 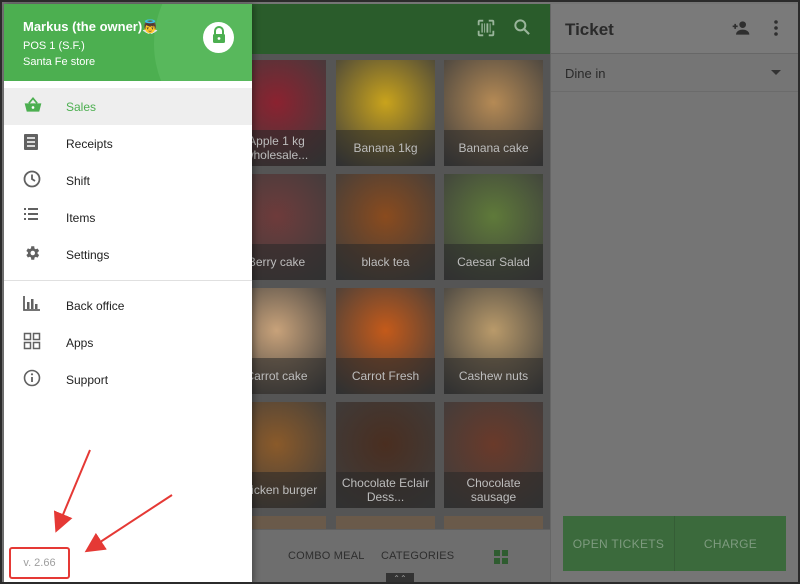 What do you see at coordinates (493, 227) in the screenshot?
I see `product-tile: Caesar Salad` at bounding box center [493, 227].